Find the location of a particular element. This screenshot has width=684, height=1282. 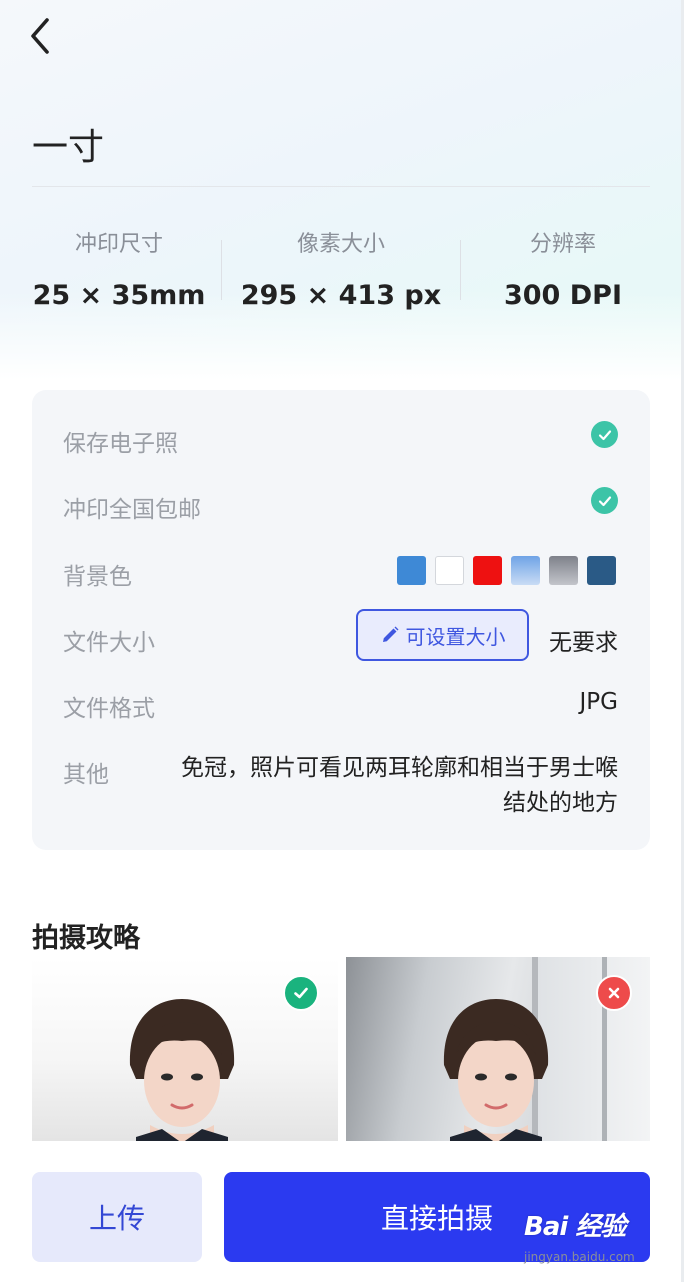

correct-icon is located at coordinates (301, 993).